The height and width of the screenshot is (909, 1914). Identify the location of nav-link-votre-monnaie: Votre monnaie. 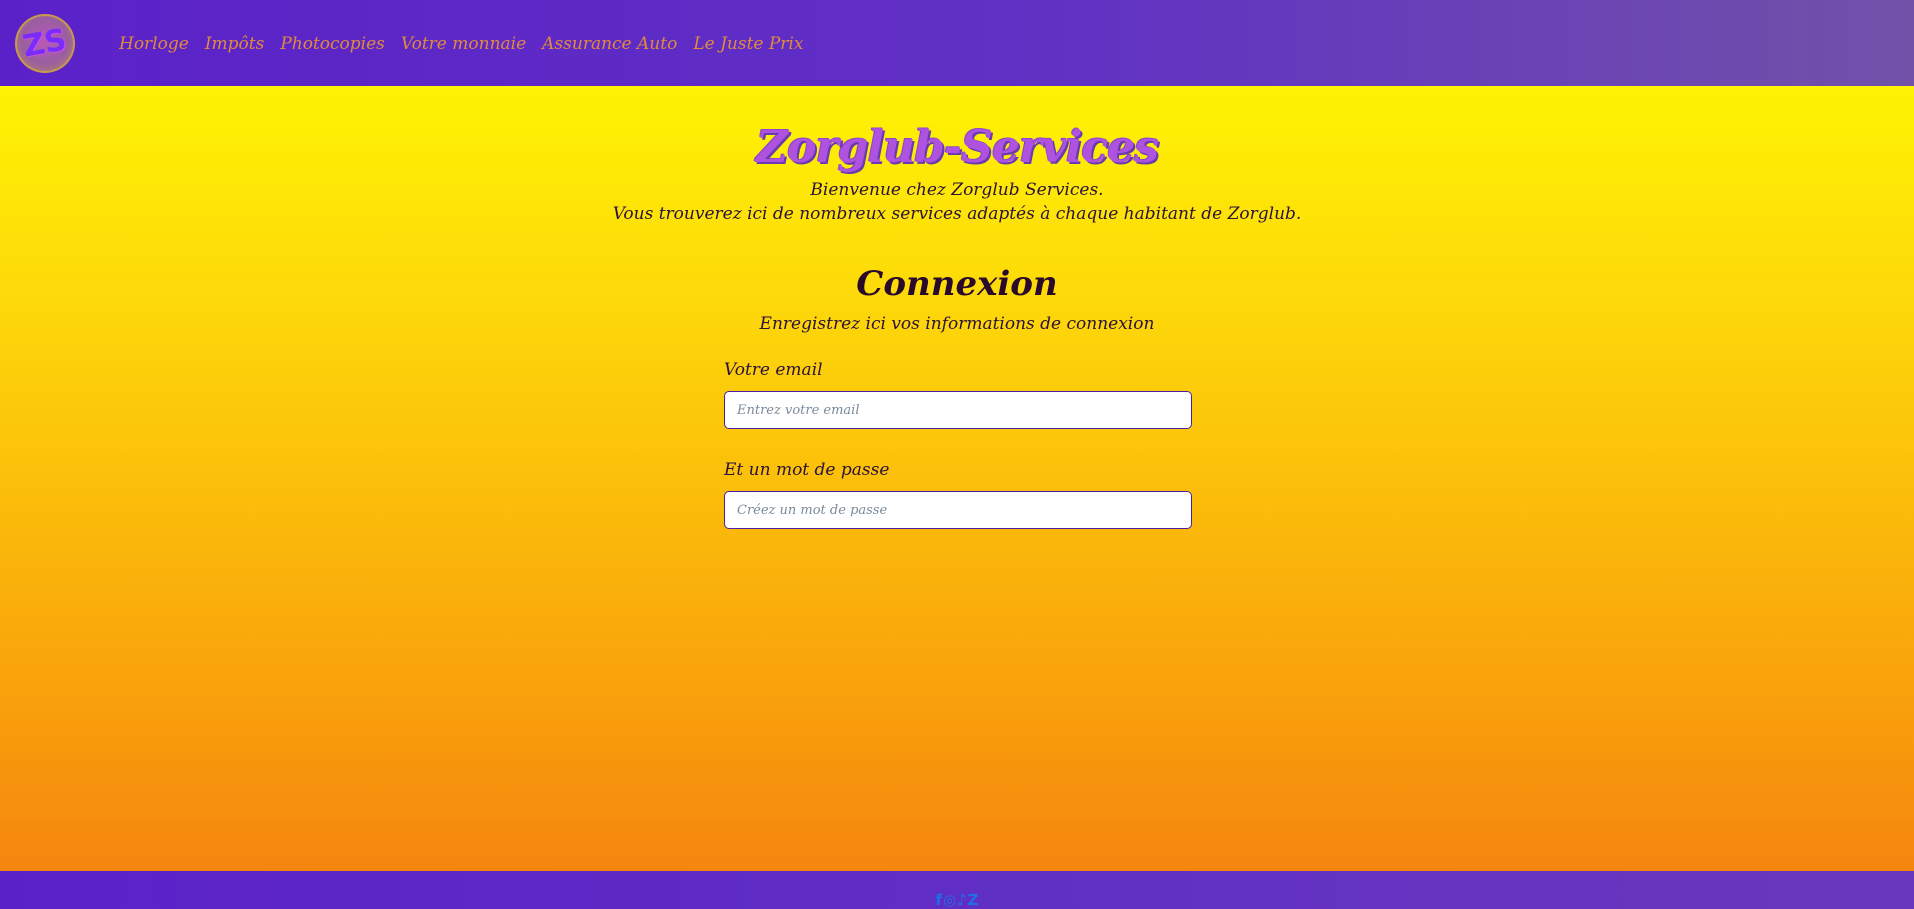
(463, 44).